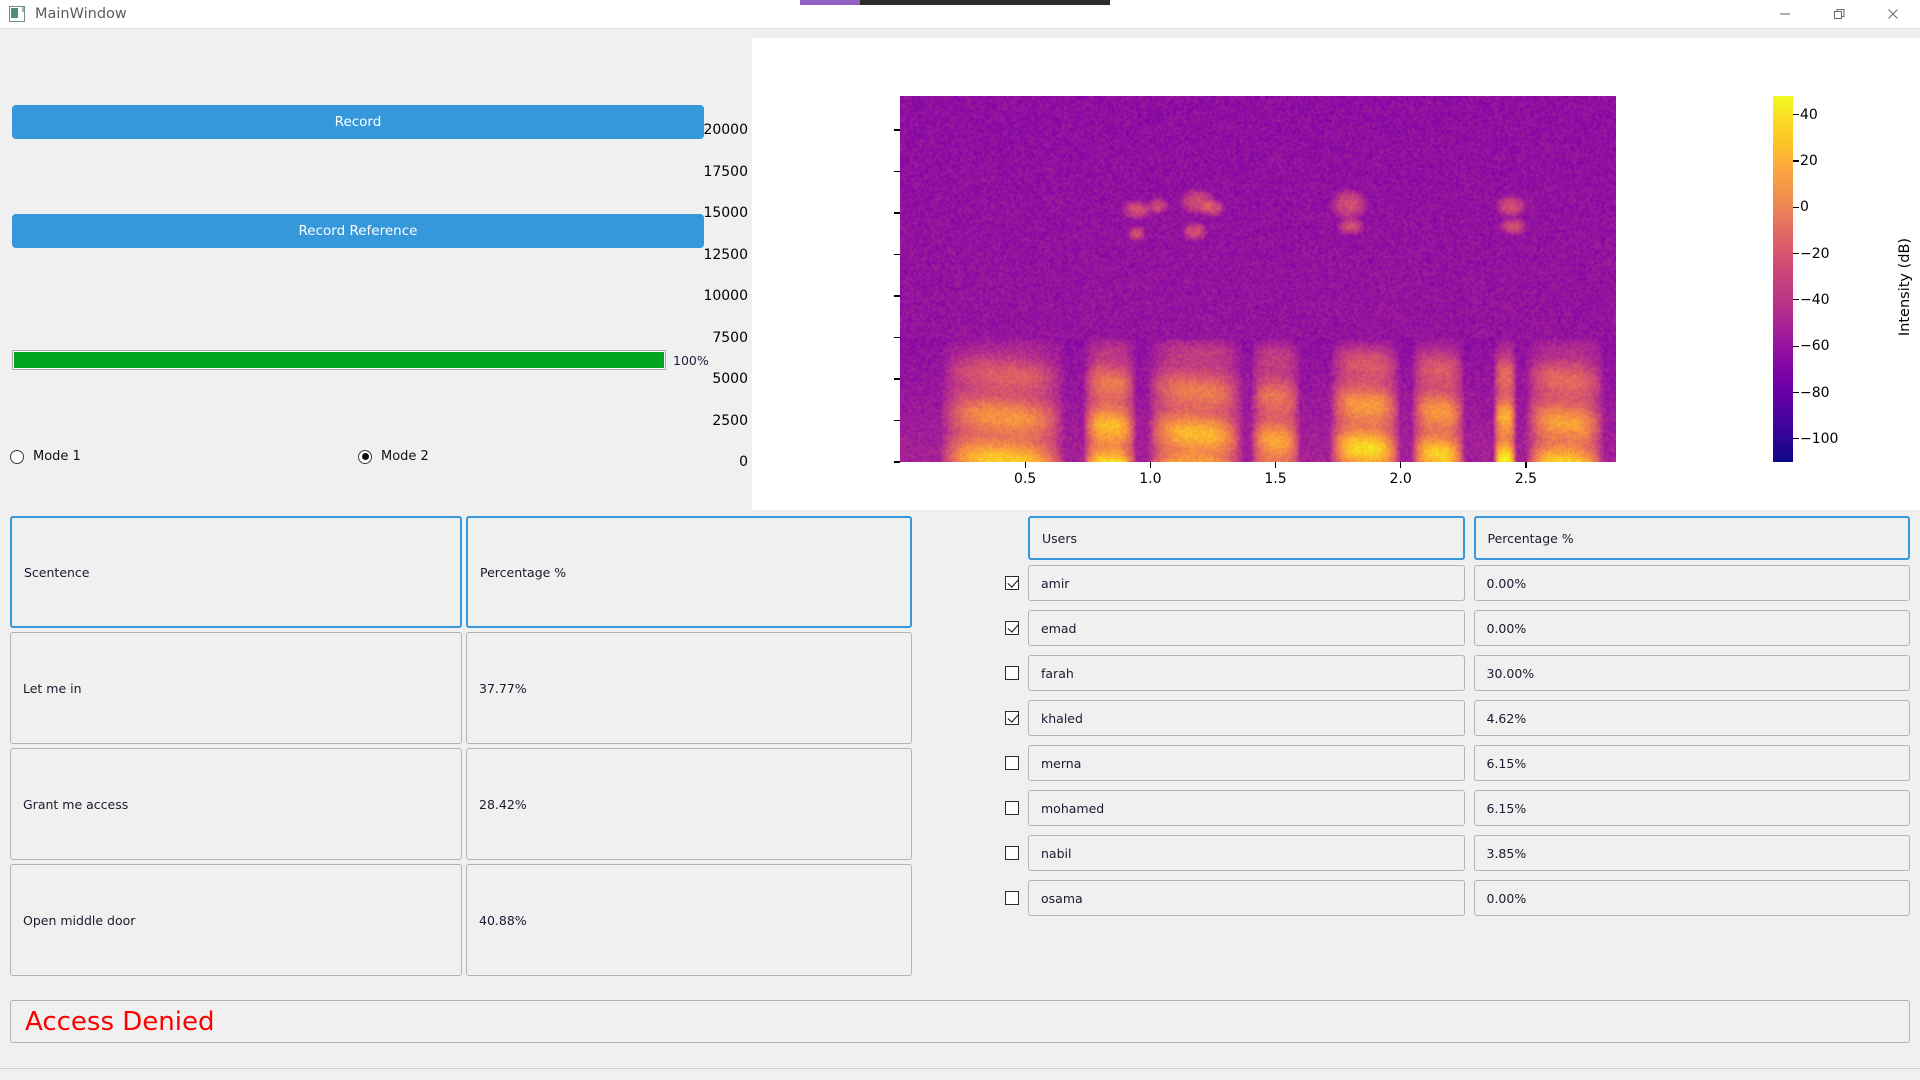 Image resolution: width=1920 pixels, height=1080 pixels. I want to click on colorbar-tick-label: −80, so click(1815, 392).